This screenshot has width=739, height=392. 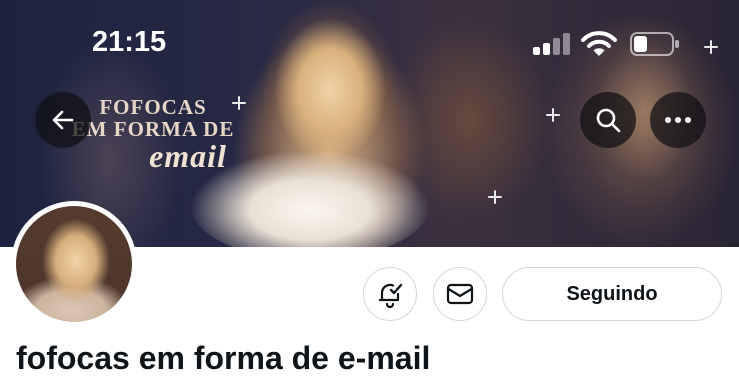 I want to click on status-time: 21:15, so click(x=129, y=42).